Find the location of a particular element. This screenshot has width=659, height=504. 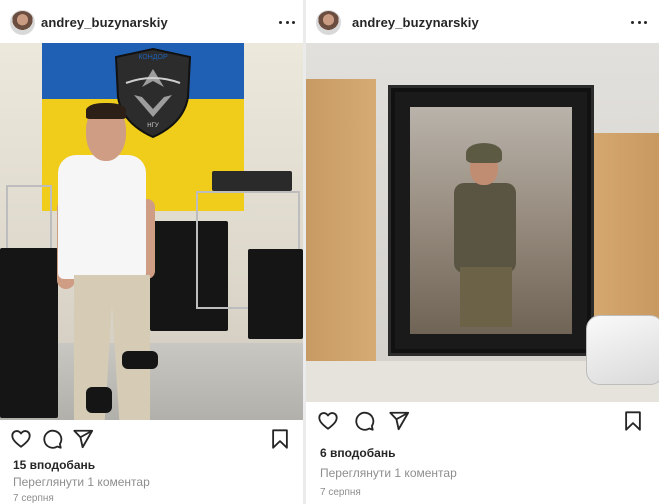

photo-wood-panel is located at coordinates (341, 240).